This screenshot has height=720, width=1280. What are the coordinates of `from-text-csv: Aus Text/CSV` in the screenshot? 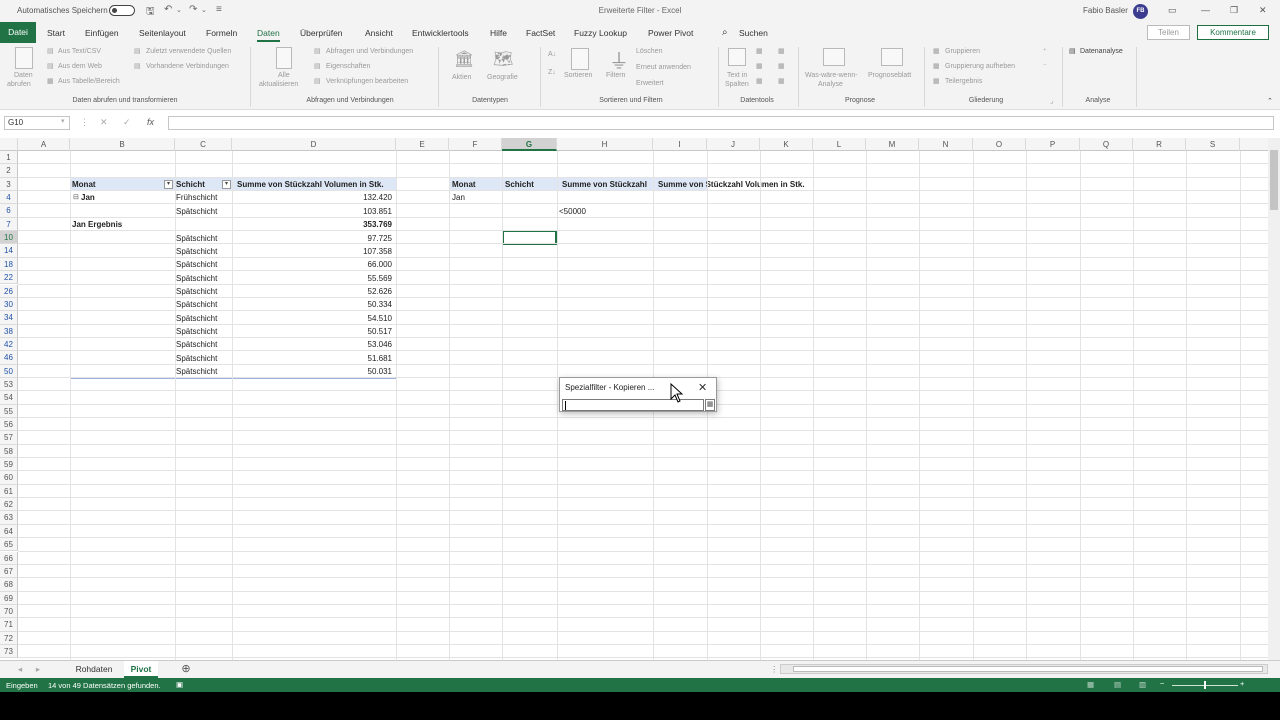 It's located at (79, 51).